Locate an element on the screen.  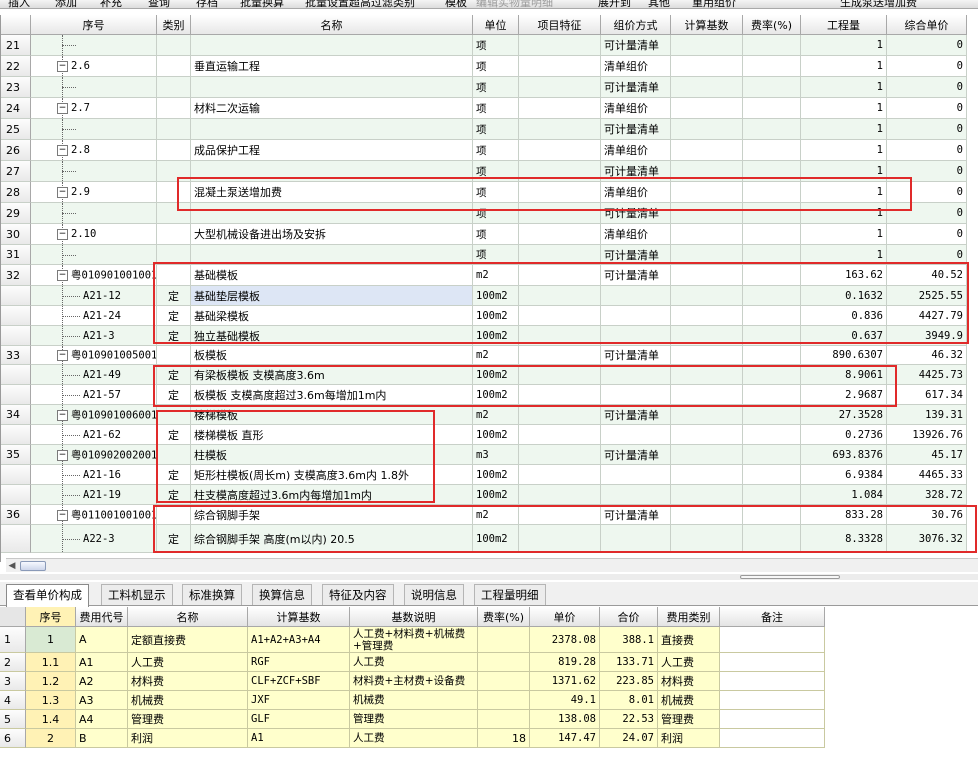
item-name: 有梁板模板 支模高度3.6m is located at coordinates (332, 375).